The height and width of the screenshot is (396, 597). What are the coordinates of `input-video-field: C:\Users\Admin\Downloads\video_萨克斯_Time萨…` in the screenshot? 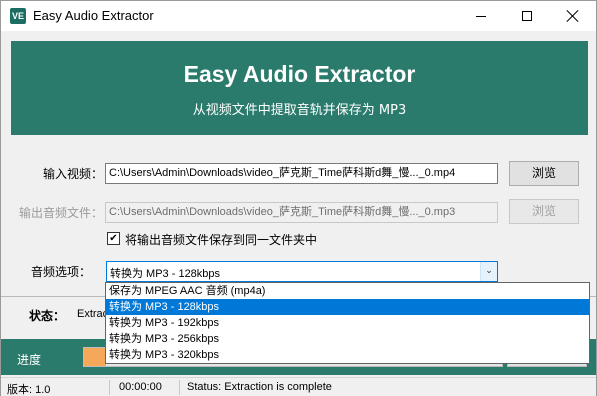 It's located at (301, 173).